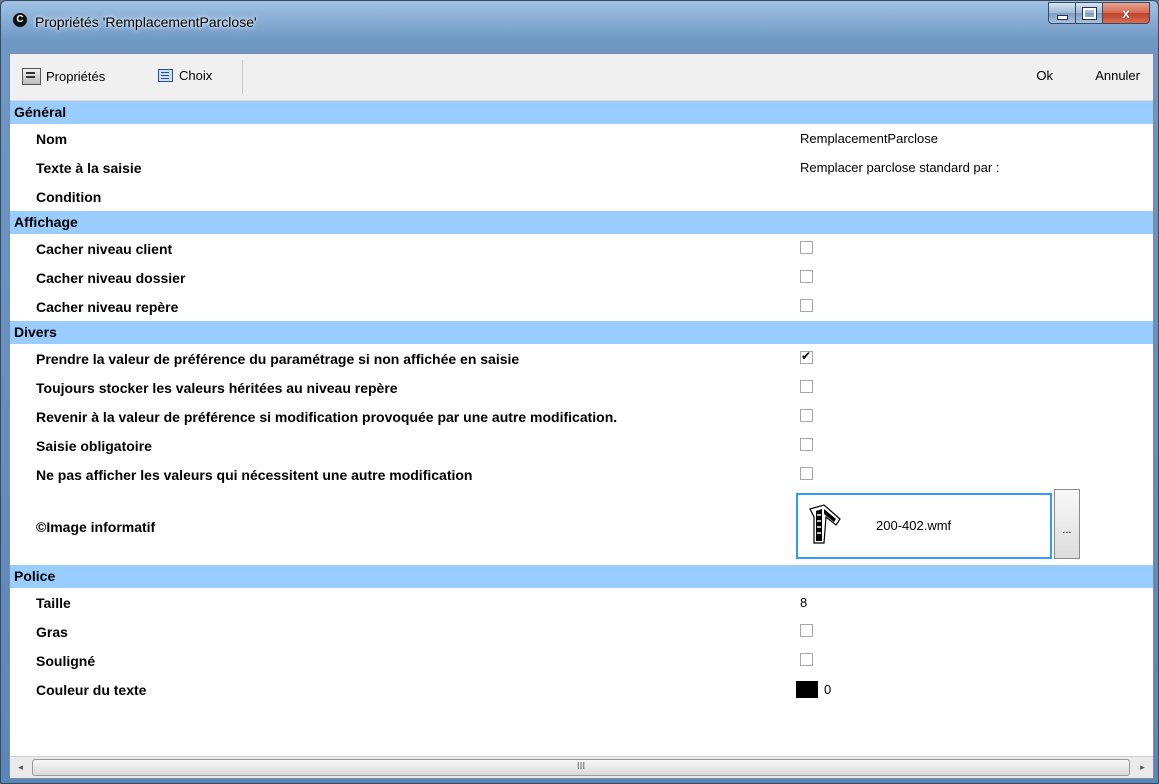 This screenshot has width=1159, height=784. Describe the element at coordinates (579, 22) in the screenshot. I see `title-bar: C Propriétés 'RemplacementParclose' x` at that location.